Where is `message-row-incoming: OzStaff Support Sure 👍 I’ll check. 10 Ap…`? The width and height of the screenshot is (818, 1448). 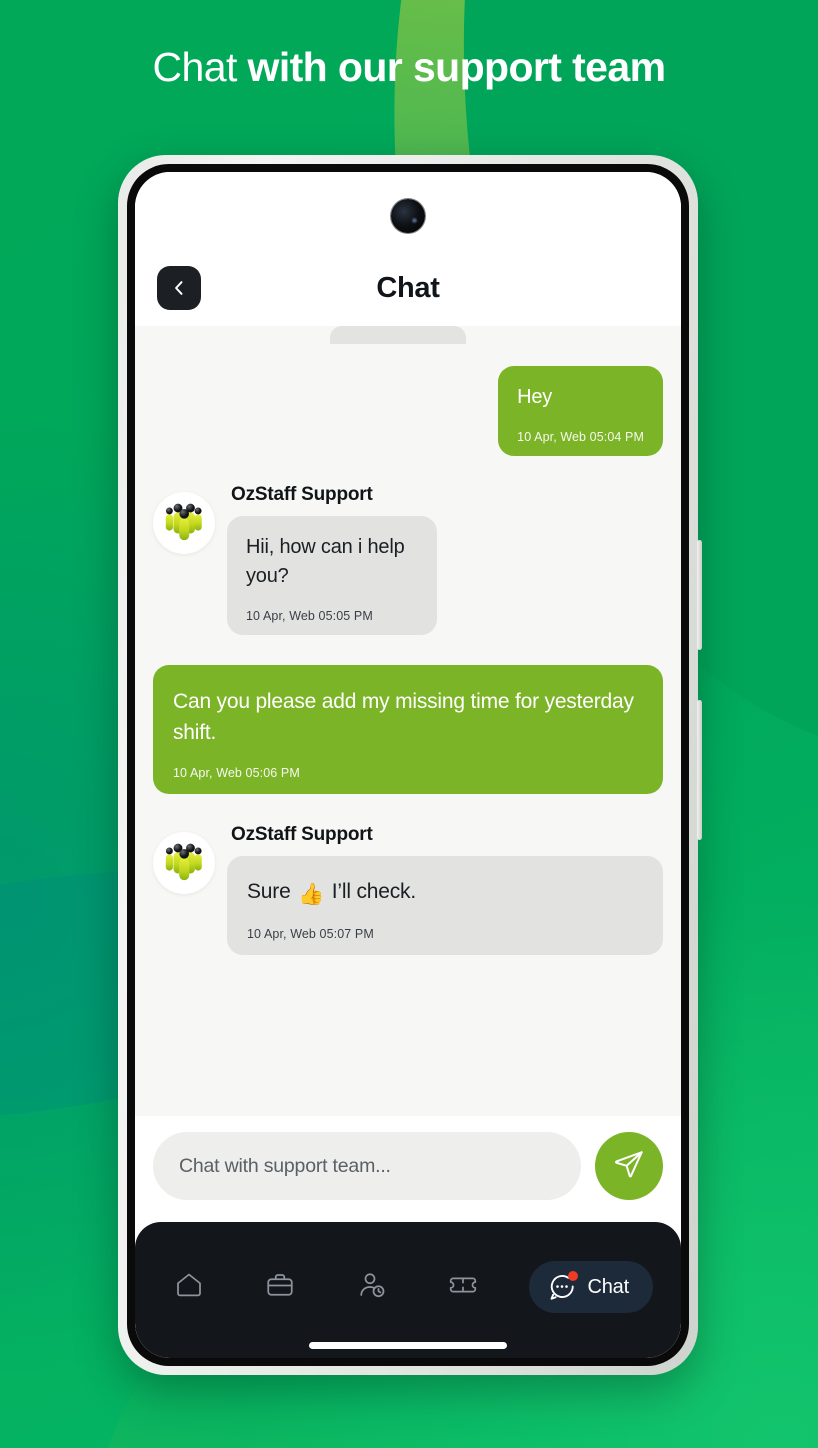
message-row-incoming: OzStaff Support Sure 👍 I’ll check. 10 Ap… is located at coordinates (408, 889).